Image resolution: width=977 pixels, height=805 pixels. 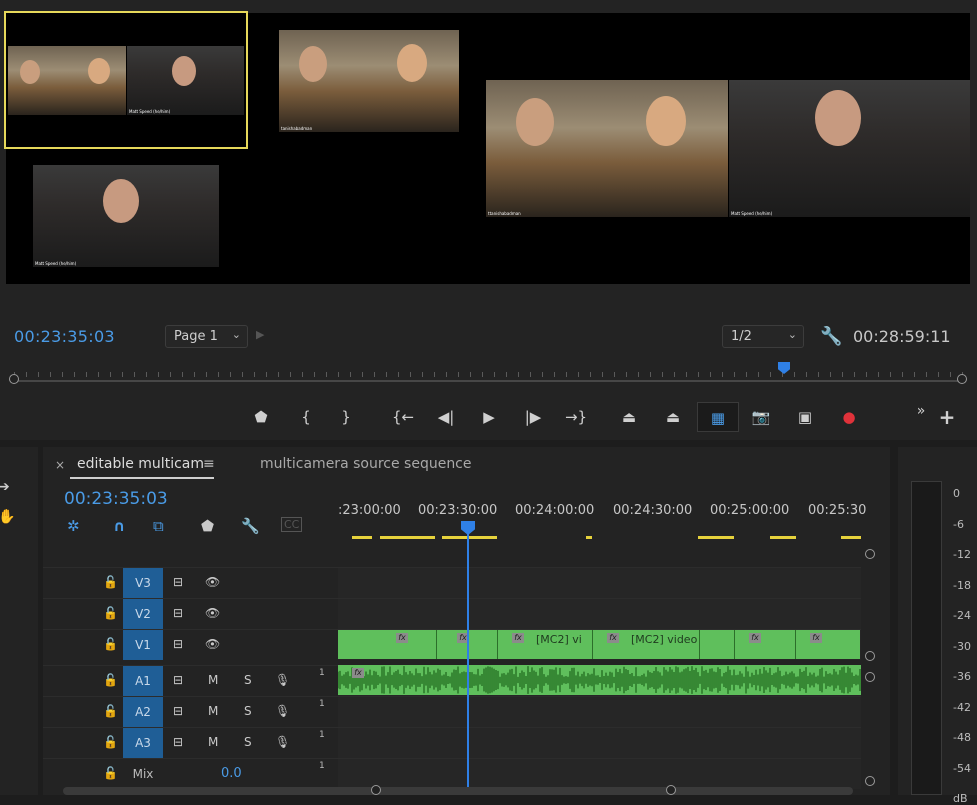 I want to click on selection-arrow-icon: ➔, so click(x=5, y=487).